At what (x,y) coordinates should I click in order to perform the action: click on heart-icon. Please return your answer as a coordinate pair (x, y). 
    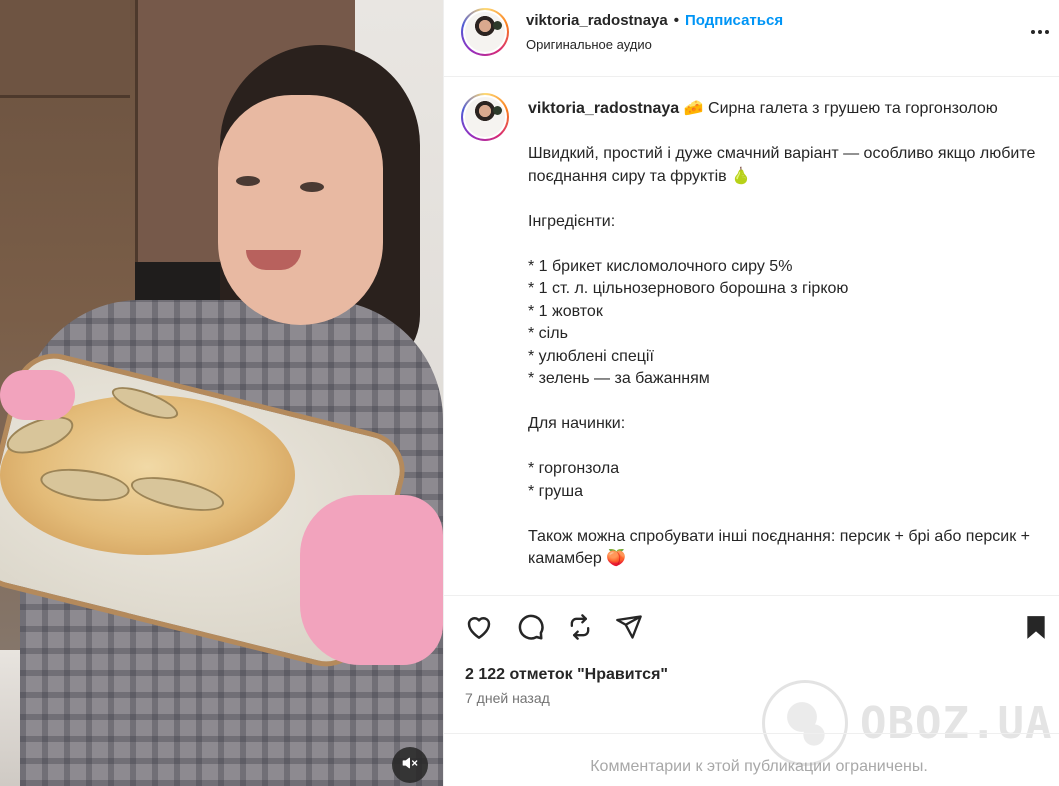
    Looking at the image, I should click on (479, 628).